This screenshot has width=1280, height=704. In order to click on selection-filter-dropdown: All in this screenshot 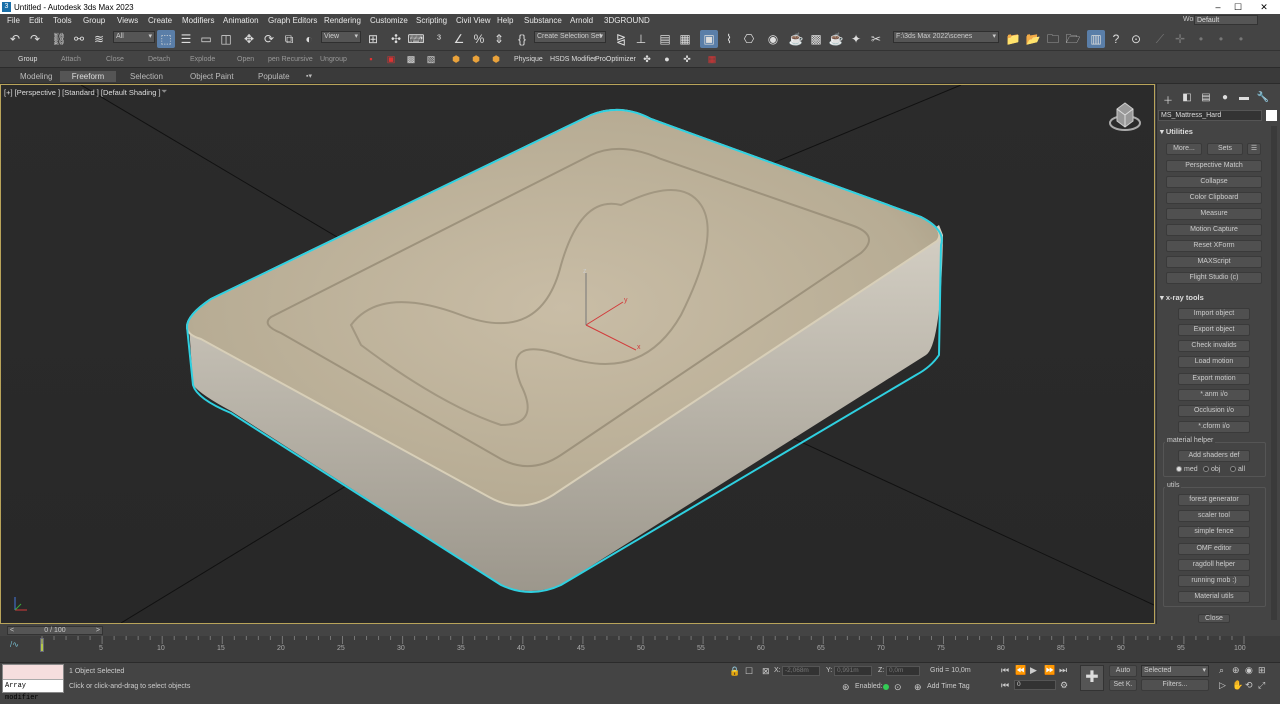, I will do `click(134, 37)`.